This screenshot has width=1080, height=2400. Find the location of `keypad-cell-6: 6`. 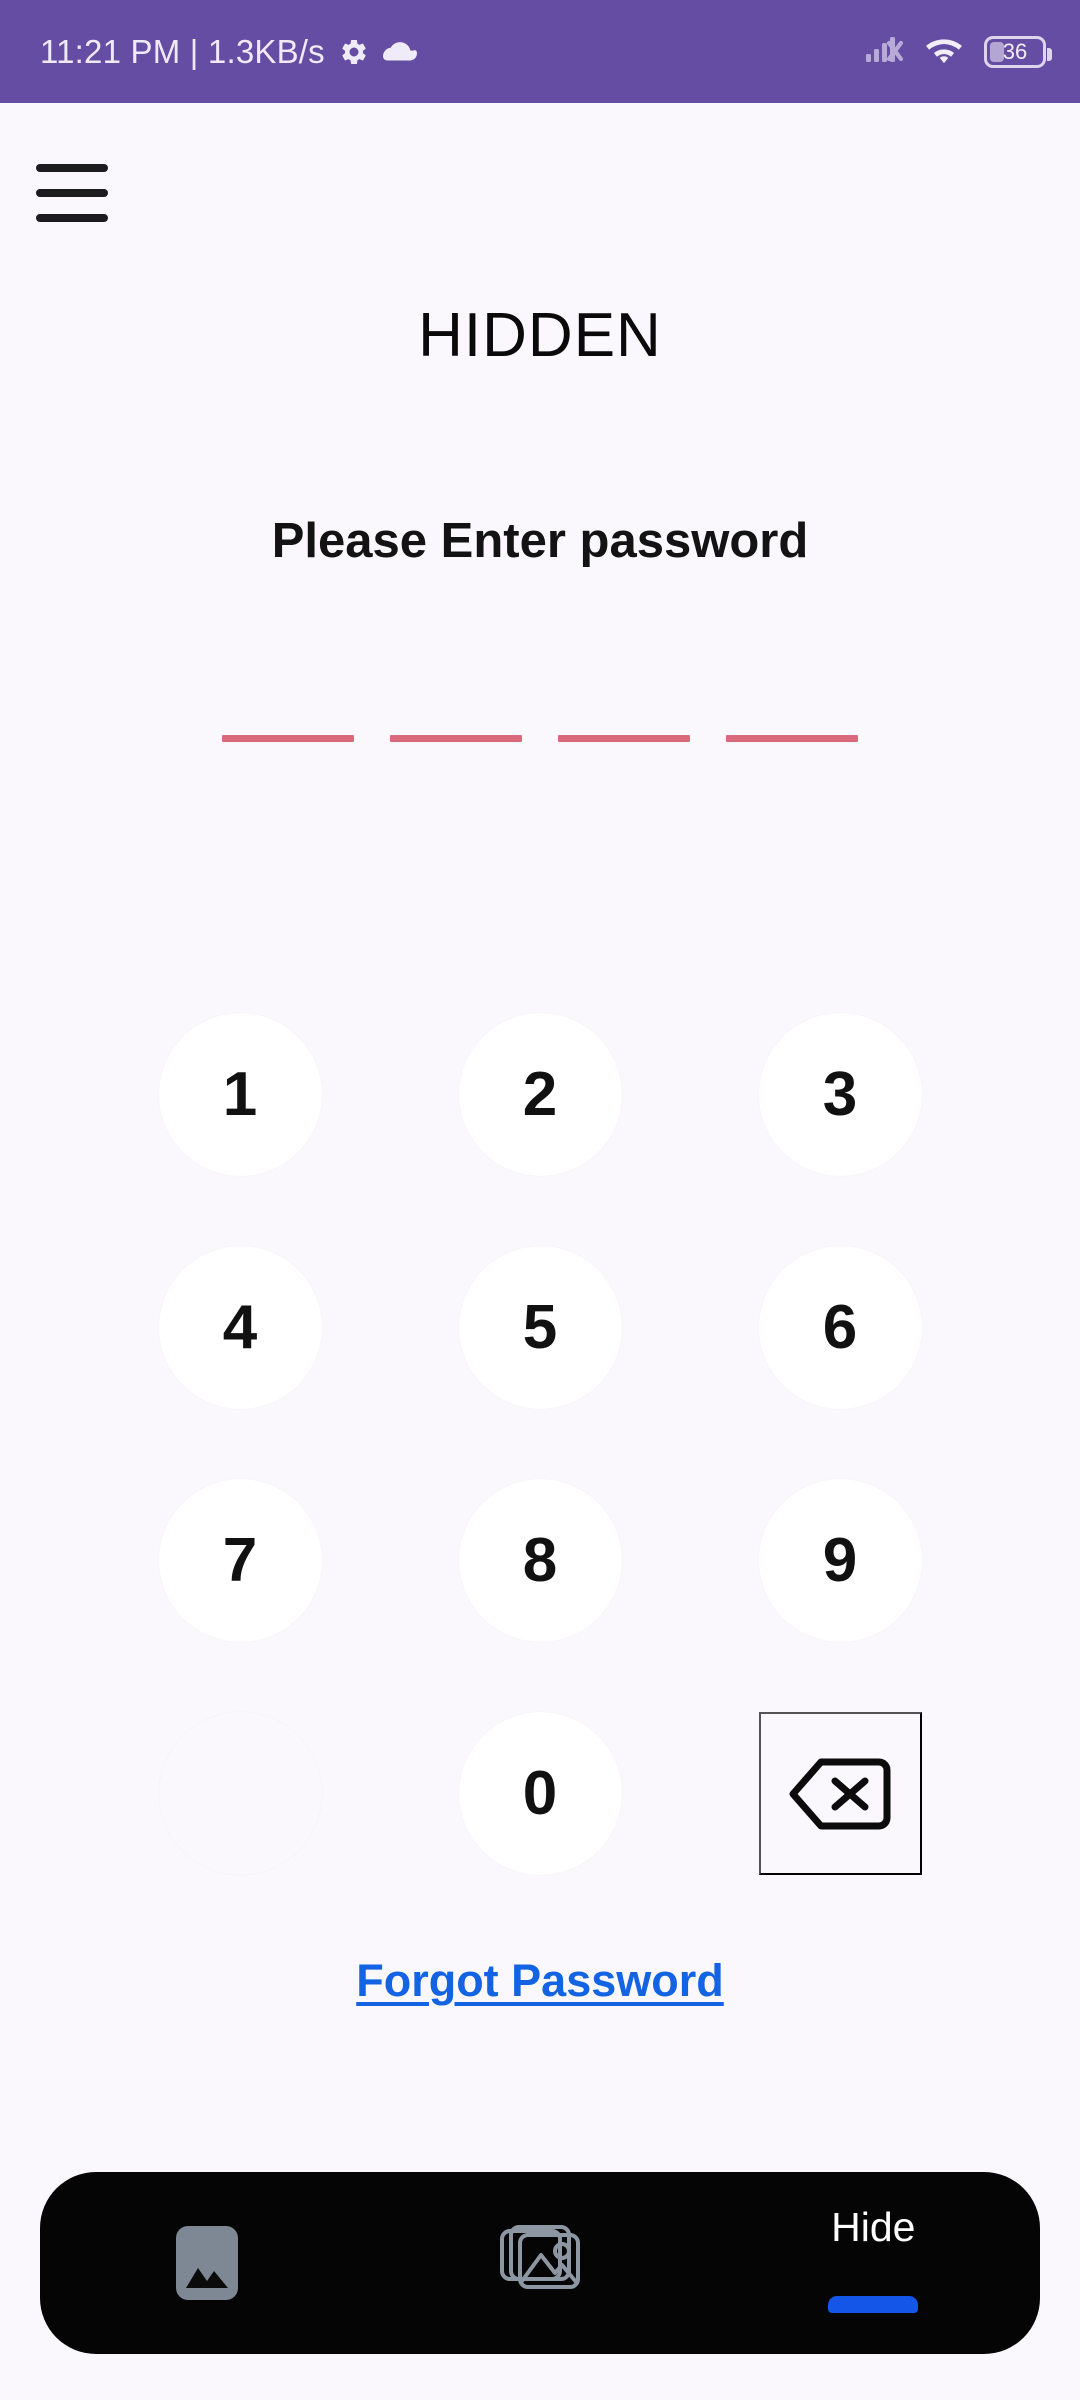

keypad-cell-6: 6 is located at coordinates (840, 1327).